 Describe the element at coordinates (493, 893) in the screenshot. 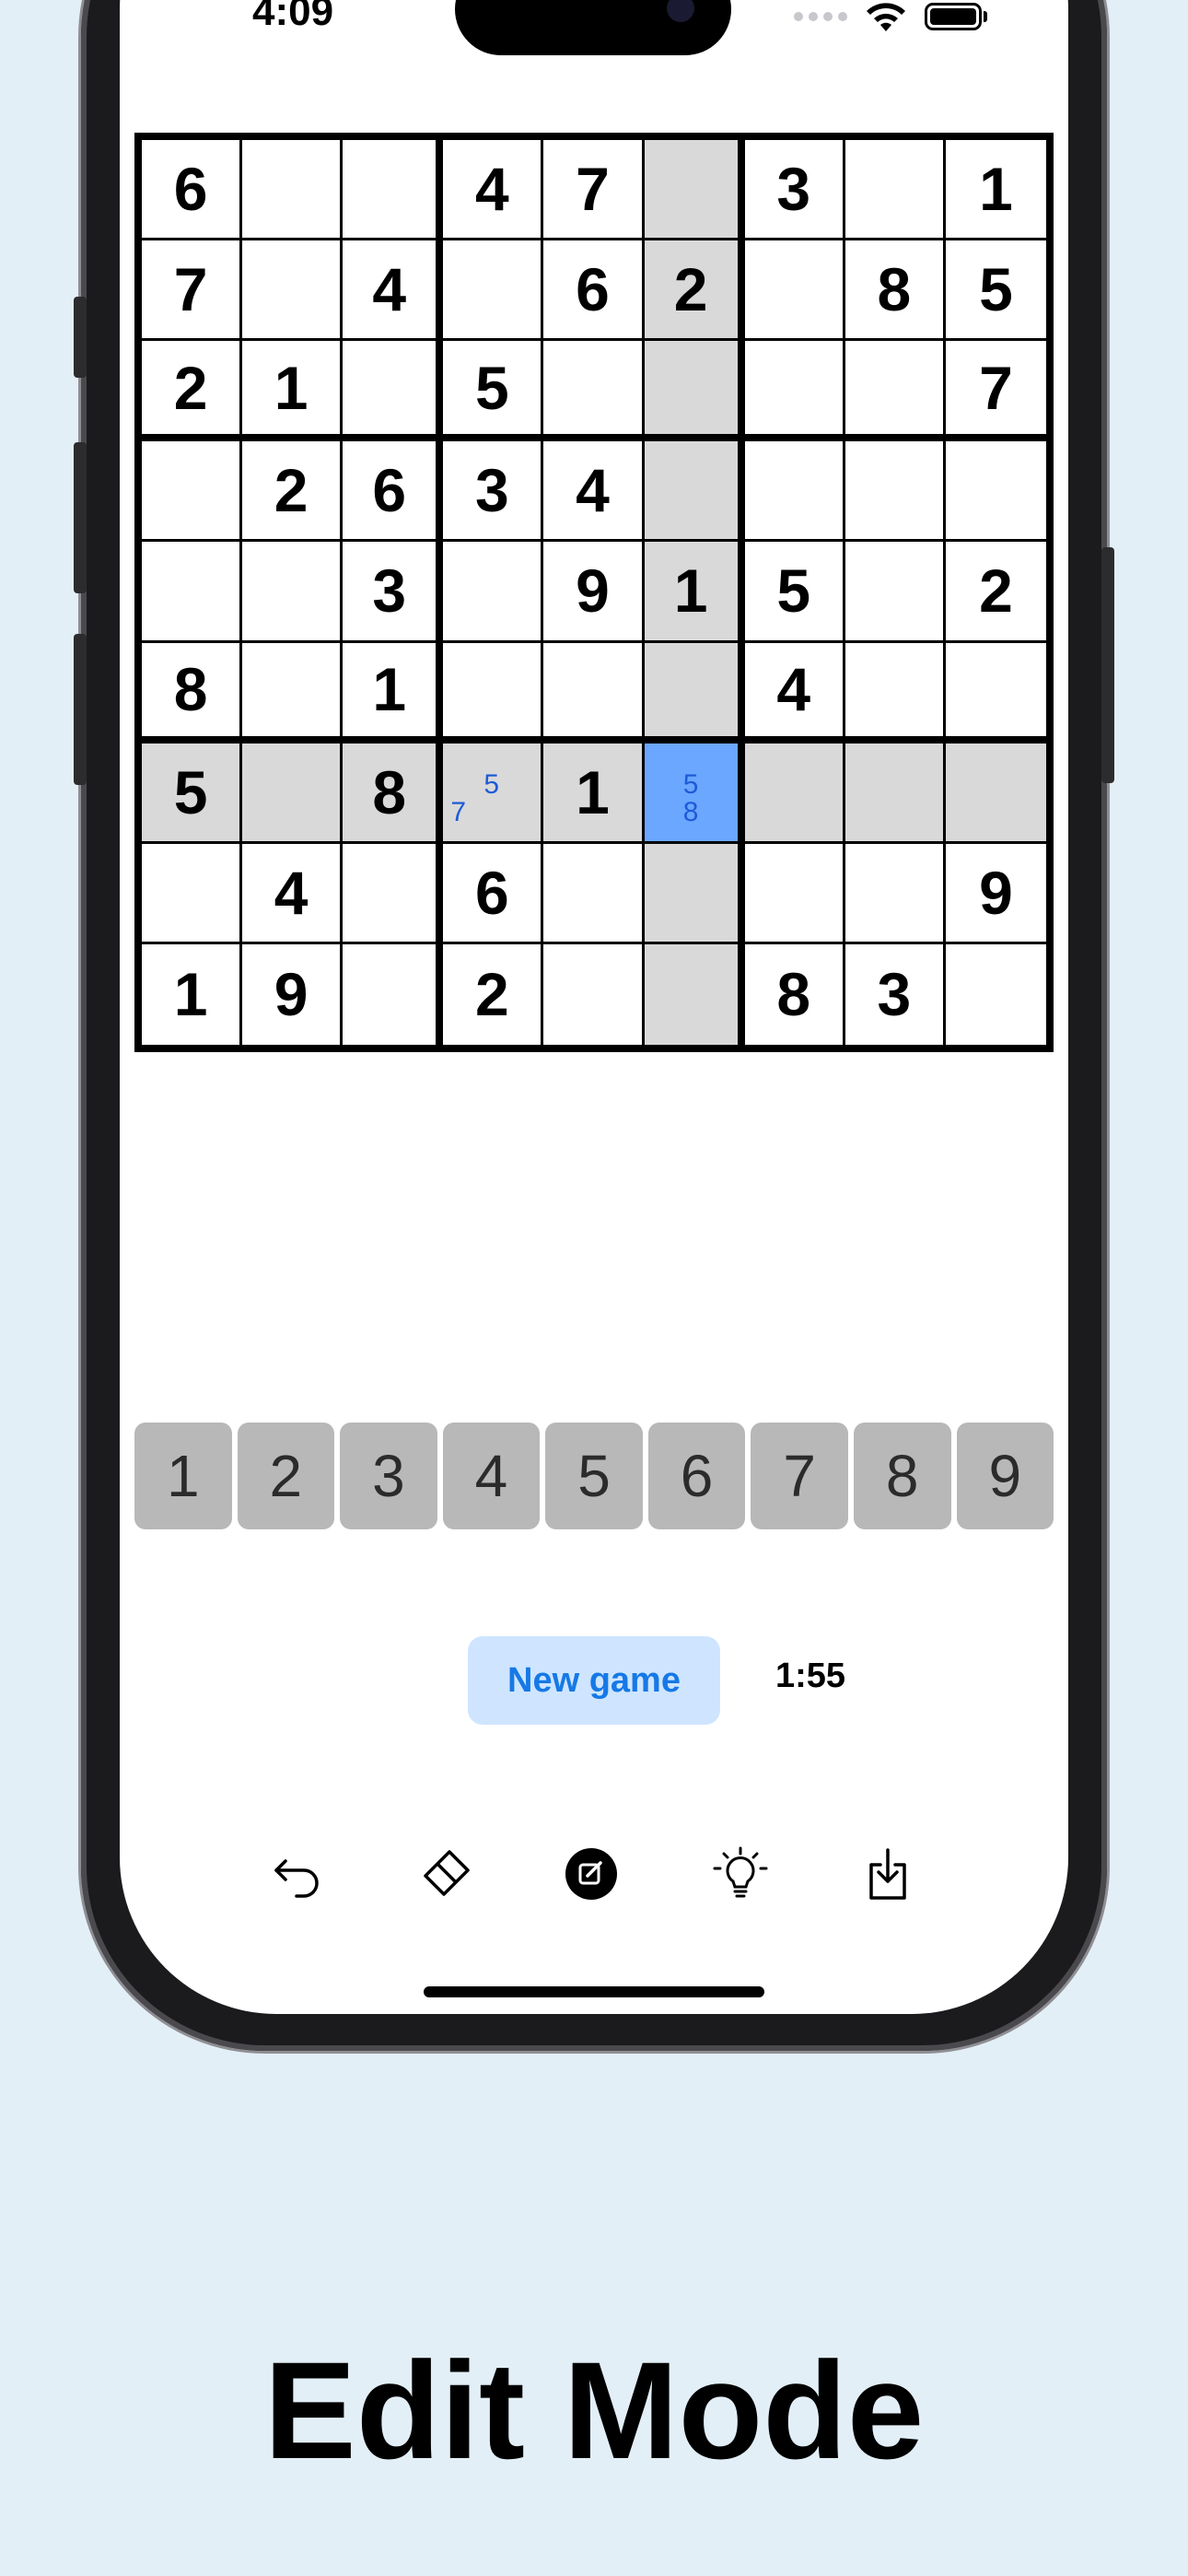

I see `sudoku-cell-r8-c4: 6` at that location.